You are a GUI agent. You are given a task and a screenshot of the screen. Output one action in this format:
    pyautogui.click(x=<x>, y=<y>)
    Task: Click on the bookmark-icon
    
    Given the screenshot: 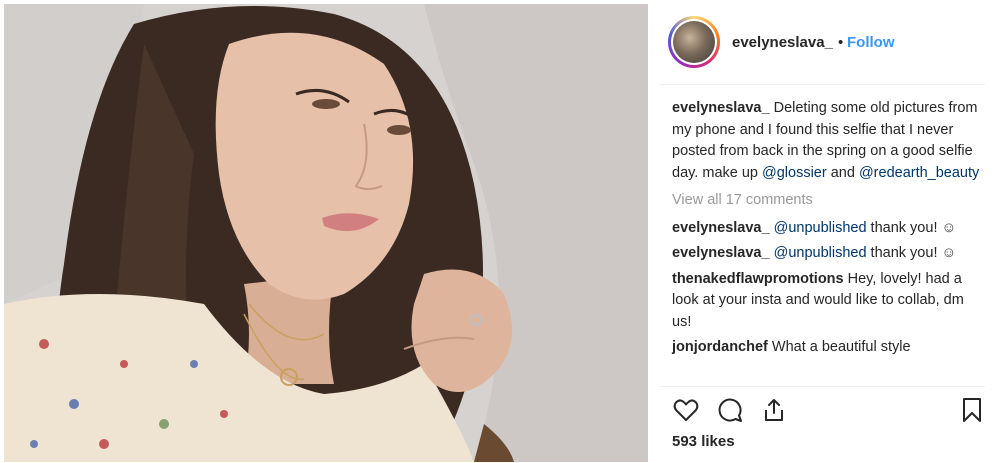 What is the action you would take?
    pyautogui.click(x=972, y=410)
    